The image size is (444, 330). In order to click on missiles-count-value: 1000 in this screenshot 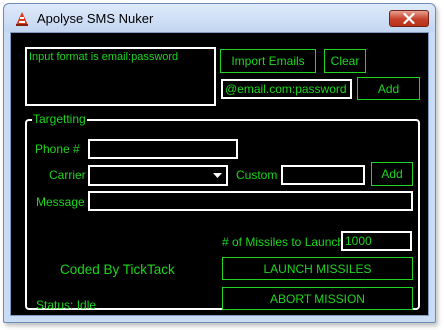, I will do `click(358, 241)`.